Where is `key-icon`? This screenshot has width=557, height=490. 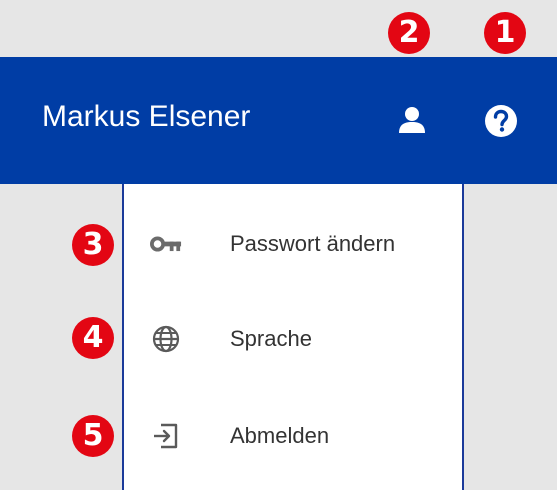 key-icon is located at coordinates (166, 244).